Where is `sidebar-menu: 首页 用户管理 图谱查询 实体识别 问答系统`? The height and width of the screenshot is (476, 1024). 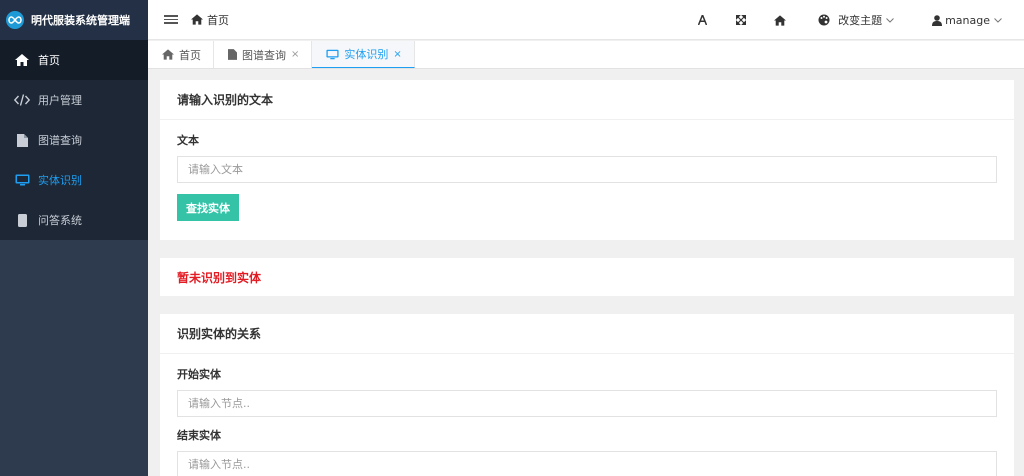
sidebar-menu: 首页 用户管理 图谱查询 实体识别 问答系统 is located at coordinates (74, 140).